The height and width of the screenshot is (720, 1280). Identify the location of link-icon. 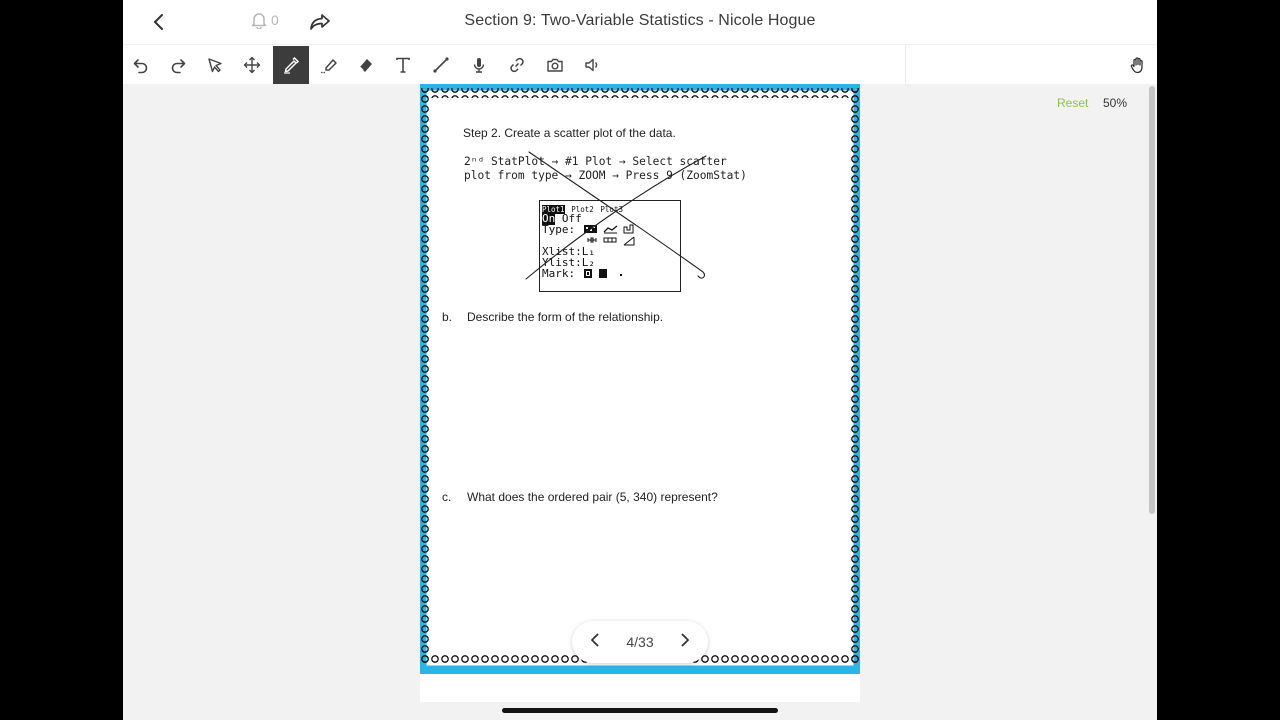
(517, 65).